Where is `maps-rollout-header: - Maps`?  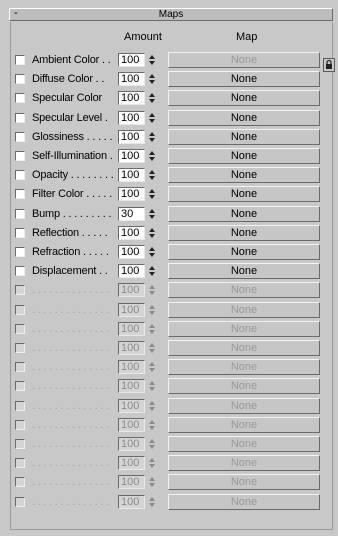 maps-rollout-header: - Maps is located at coordinates (171, 14).